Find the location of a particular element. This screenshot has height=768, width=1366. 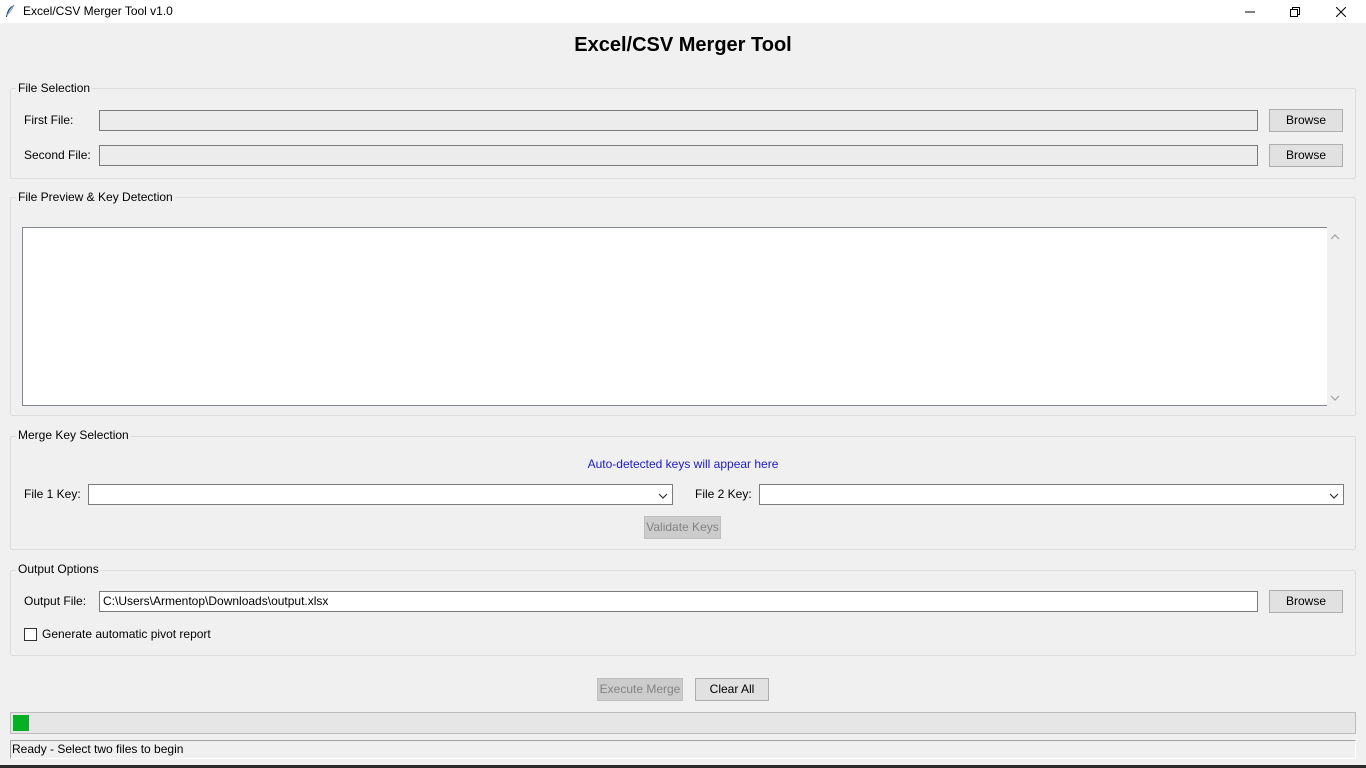

chevron-up-icon is located at coordinates (1335, 236).